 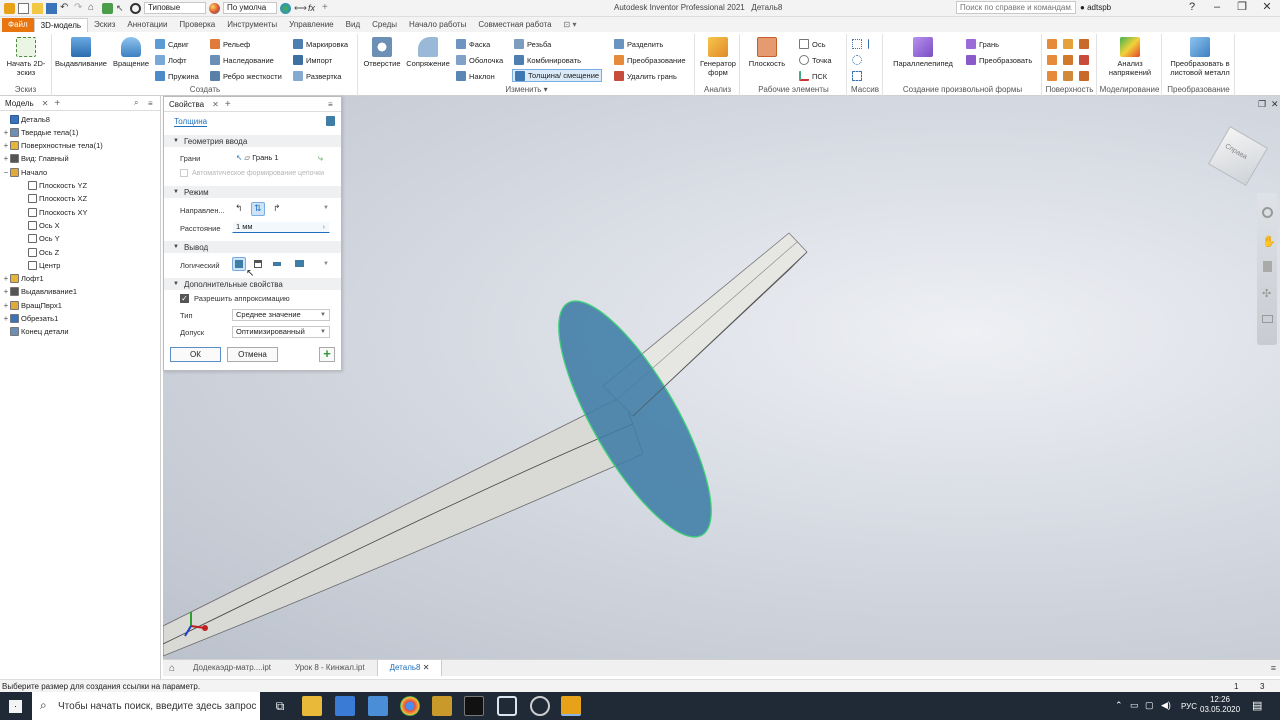 What do you see at coordinates (324, 227) in the screenshot?
I see `distance-arrow-icon: ›` at bounding box center [324, 227].